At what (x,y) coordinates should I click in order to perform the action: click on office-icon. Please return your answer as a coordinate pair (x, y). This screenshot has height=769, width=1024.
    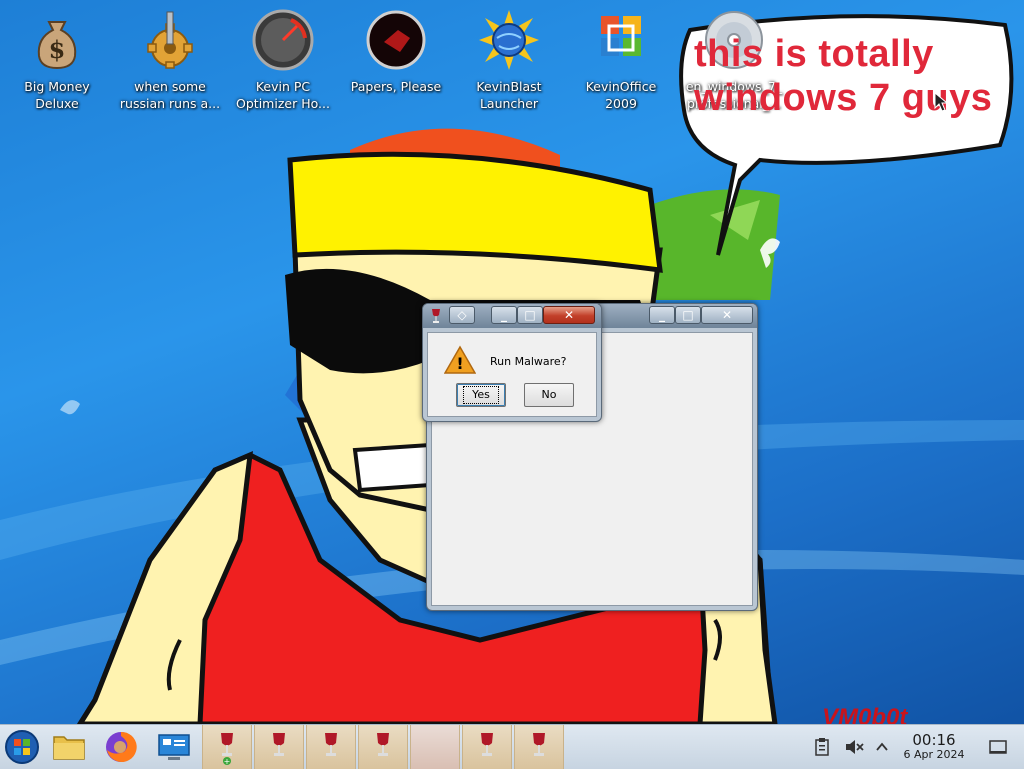
    Looking at the image, I should click on (621, 40).